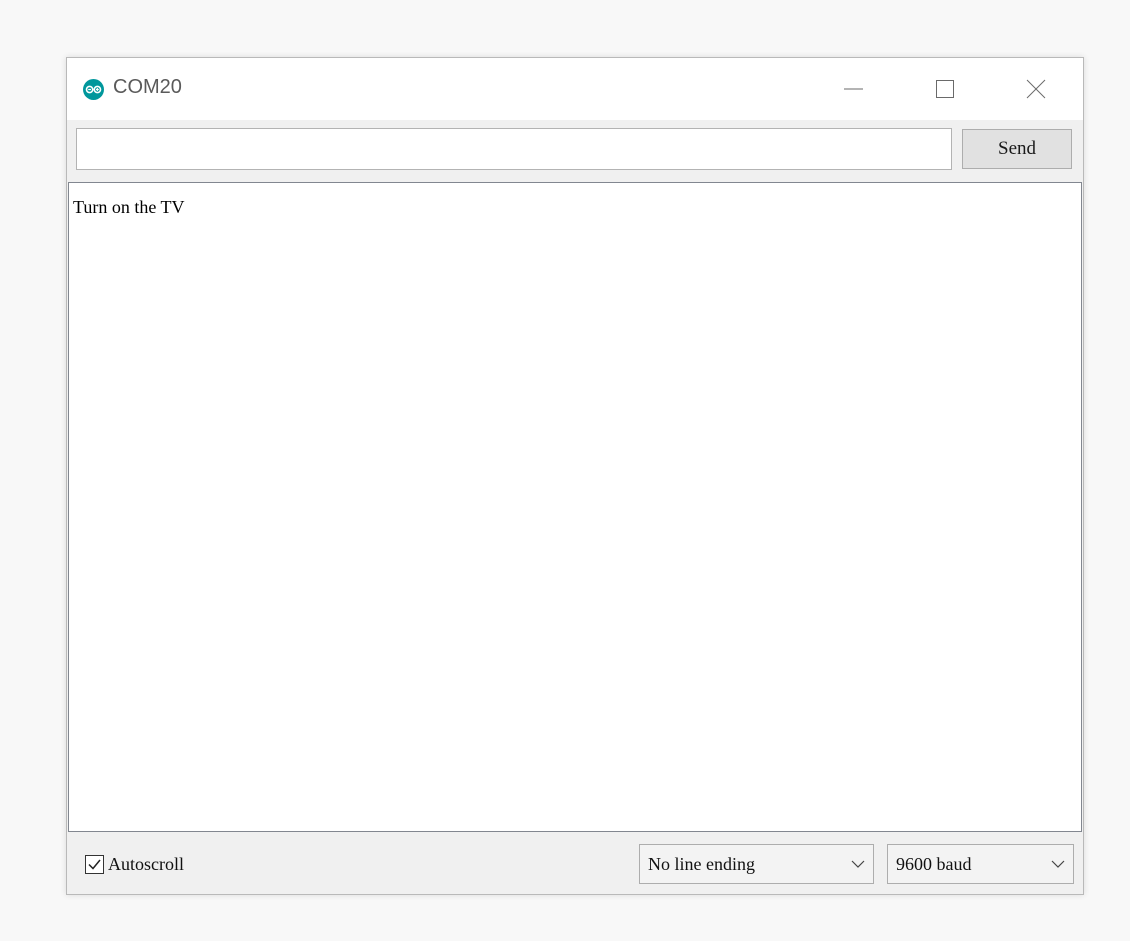 Image resolution: width=1130 pixels, height=941 pixels. Describe the element at coordinates (147, 87) in the screenshot. I see `window-title: COM20` at that location.